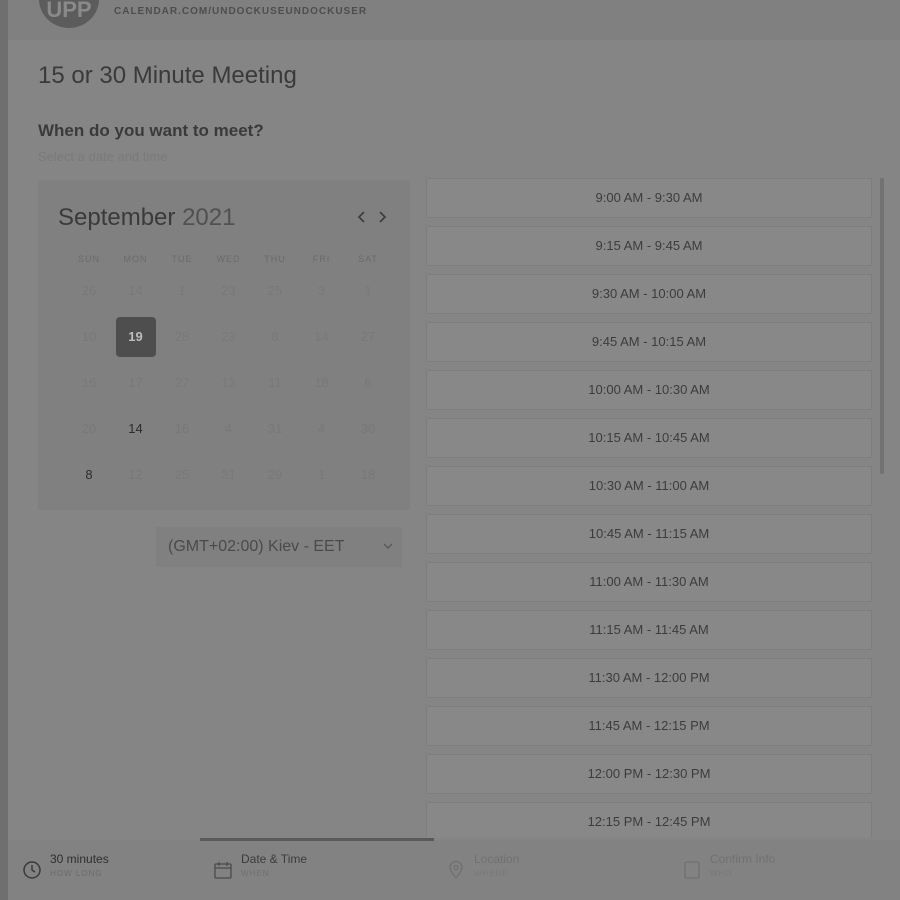  Describe the element at coordinates (209, 217) in the screenshot. I see `year-label: 2021` at that location.